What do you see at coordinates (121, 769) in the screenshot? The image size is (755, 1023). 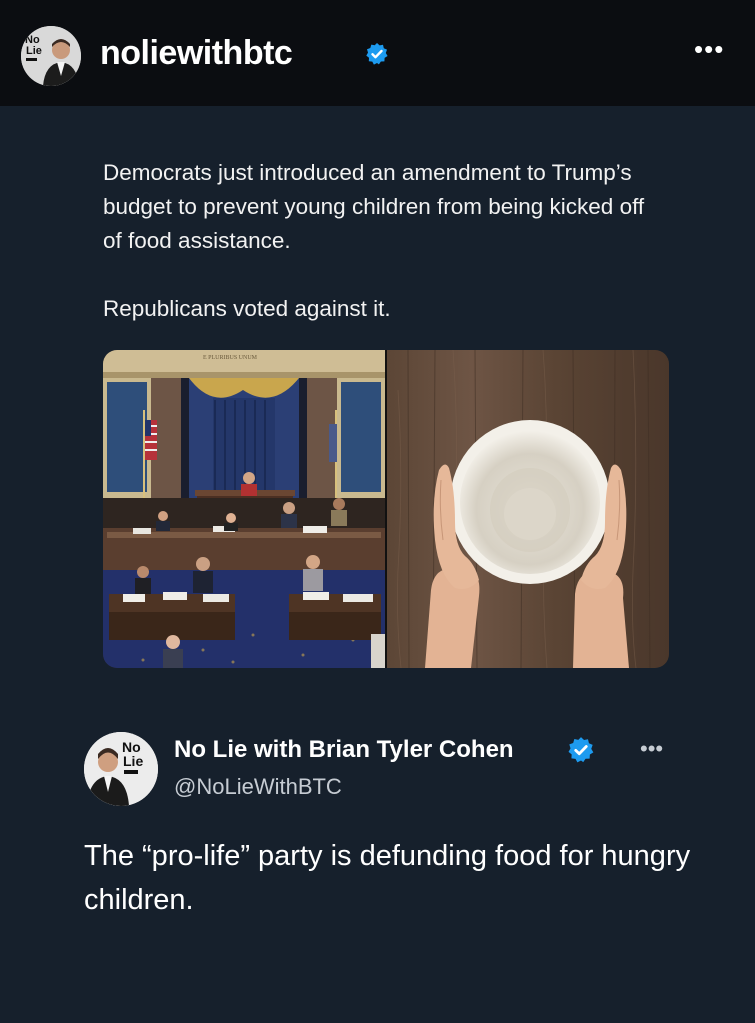 I see `tweet-avatar: No Lie` at bounding box center [121, 769].